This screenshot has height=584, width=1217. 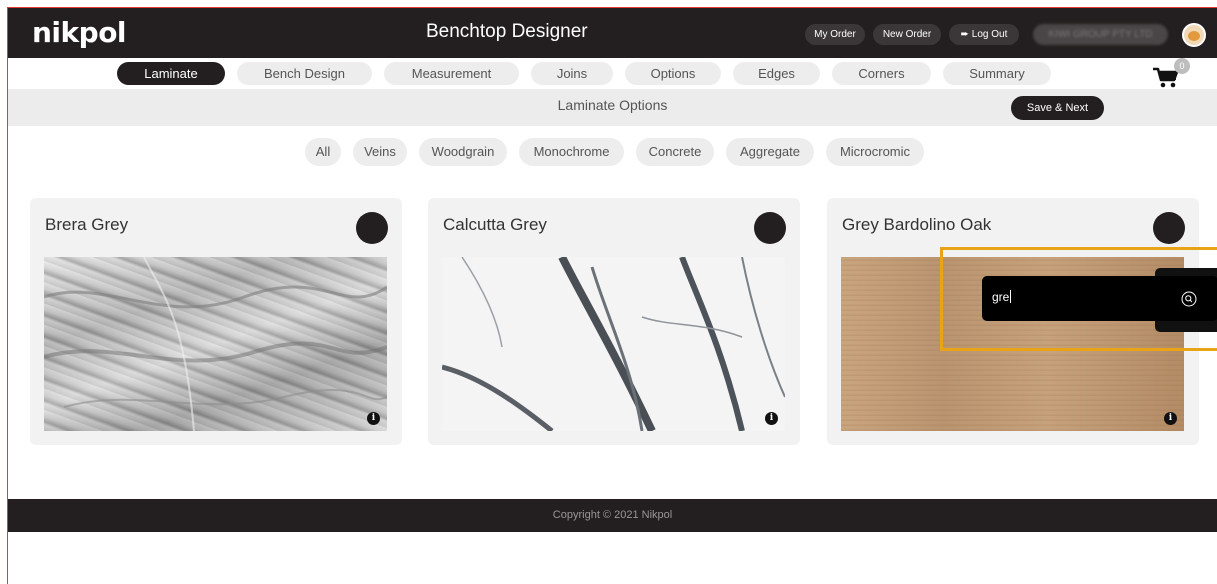 I want to click on product-card: Brera Grey i, so click(x=216, y=321).